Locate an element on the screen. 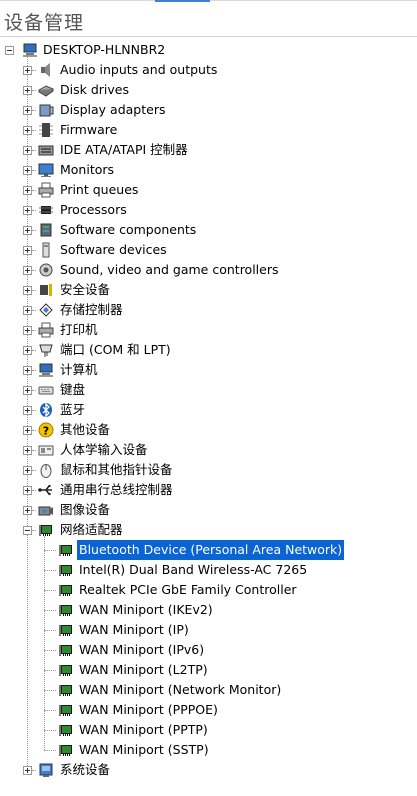  tree-category: 网络适配器 is located at coordinates (208, 530).